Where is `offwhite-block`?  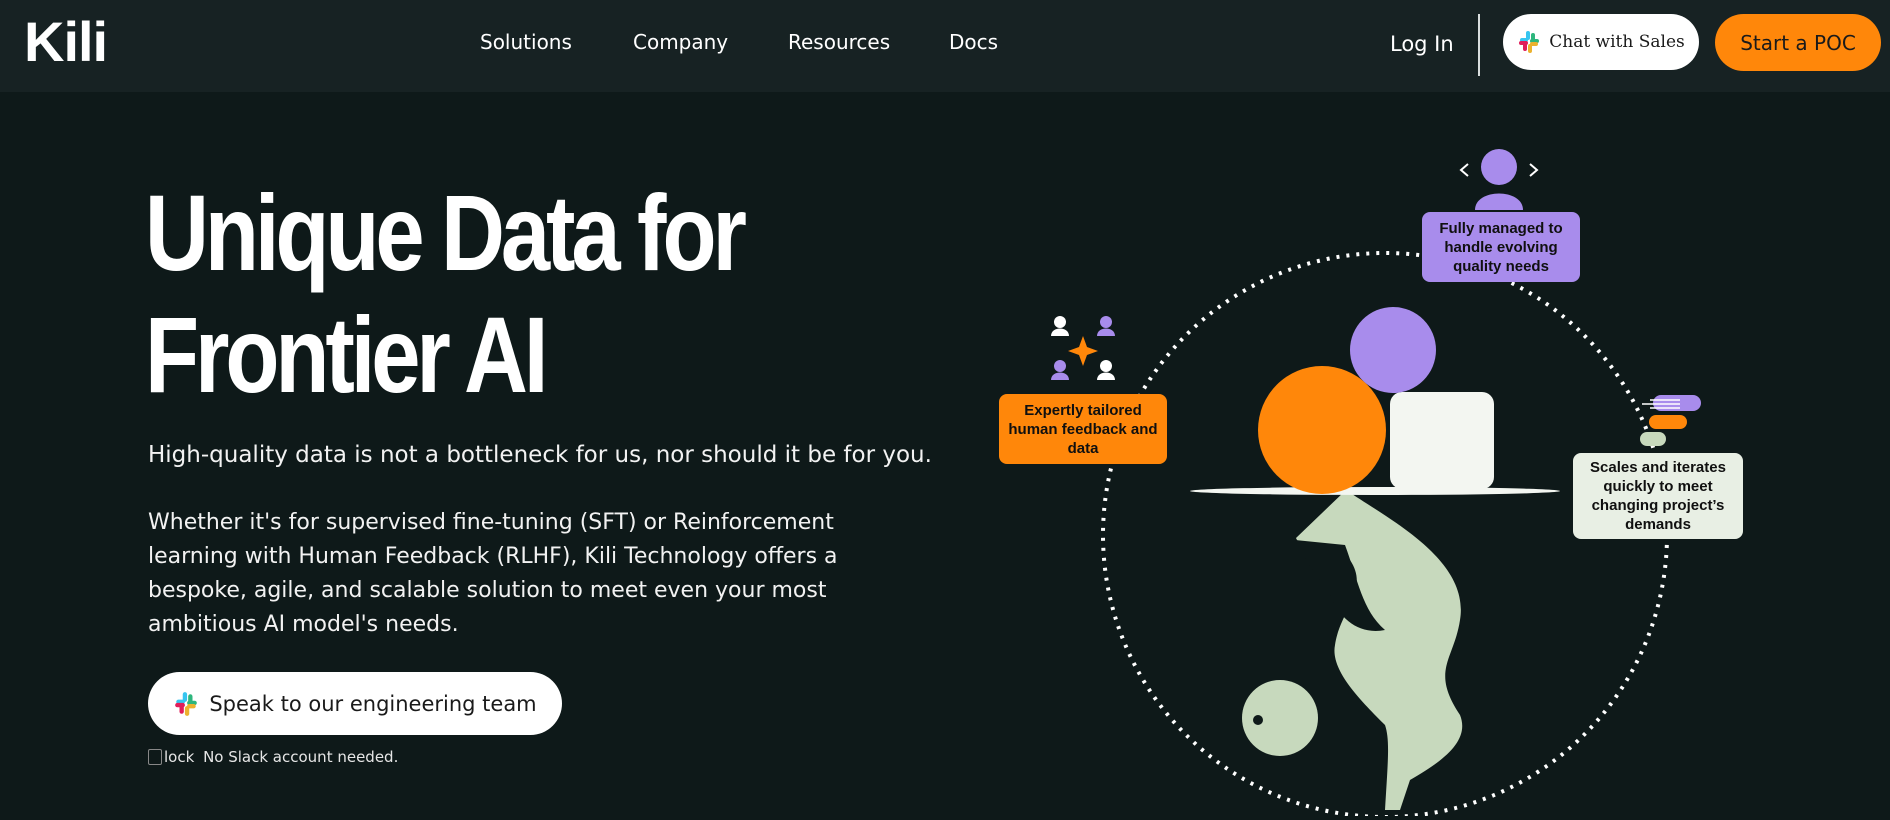 offwhite-block is located at coordinates (1442, 440).